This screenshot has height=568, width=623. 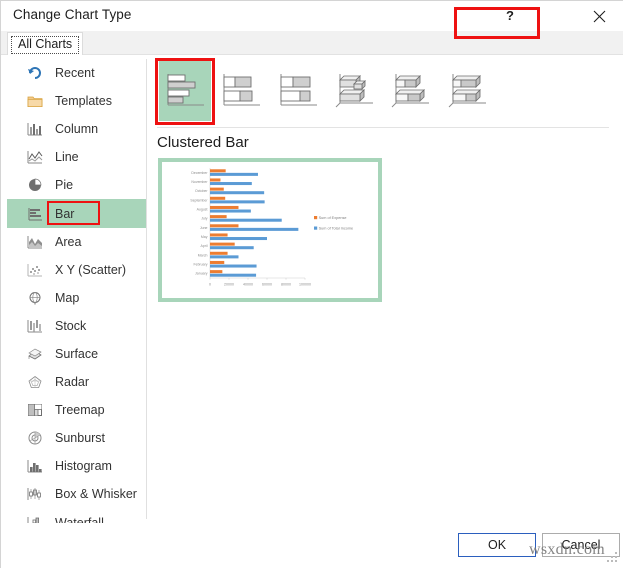 What do you see at coordinates (312, 43) in the screenshot?
I see `tab-strip: All Charts` at bounding box center [312, 43].